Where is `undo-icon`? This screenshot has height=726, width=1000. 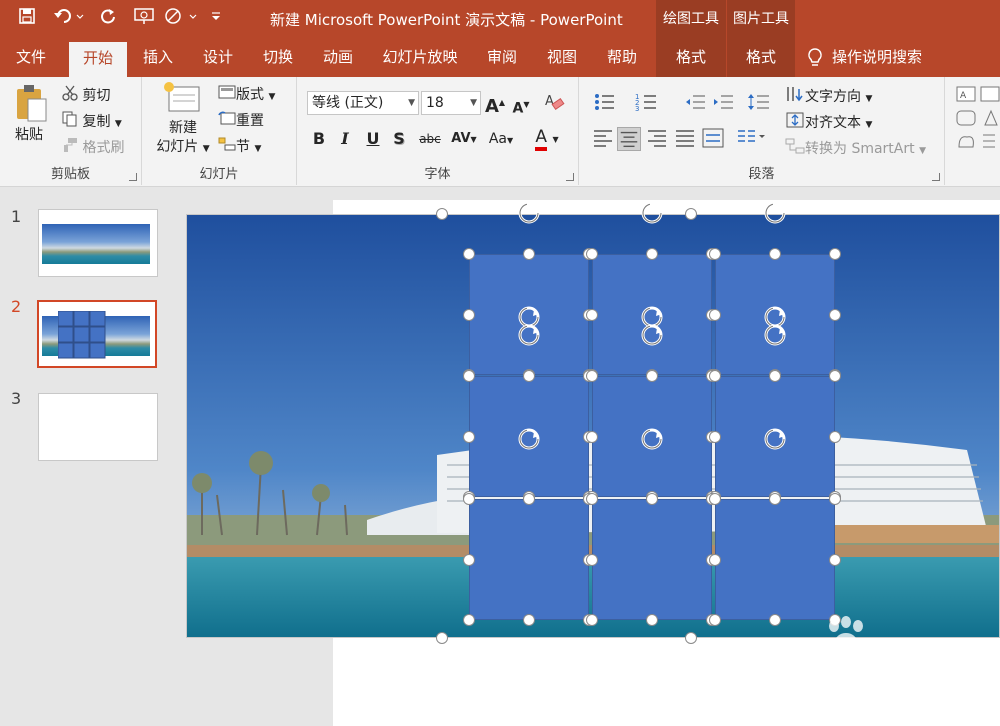 undo-icon is located at coordinates (69, 19).